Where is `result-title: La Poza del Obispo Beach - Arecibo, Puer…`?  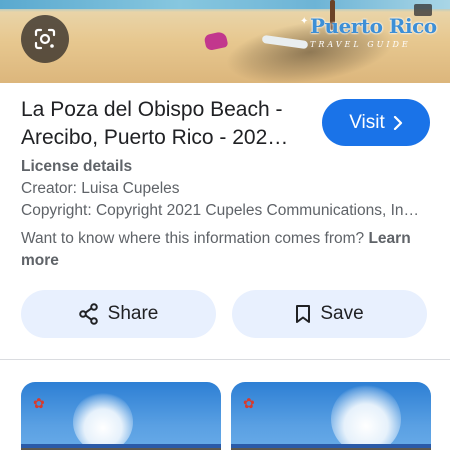 result-title: La Poza del Obispo Beach - Arecibo, Puer… is located at coordinates (166, 124).